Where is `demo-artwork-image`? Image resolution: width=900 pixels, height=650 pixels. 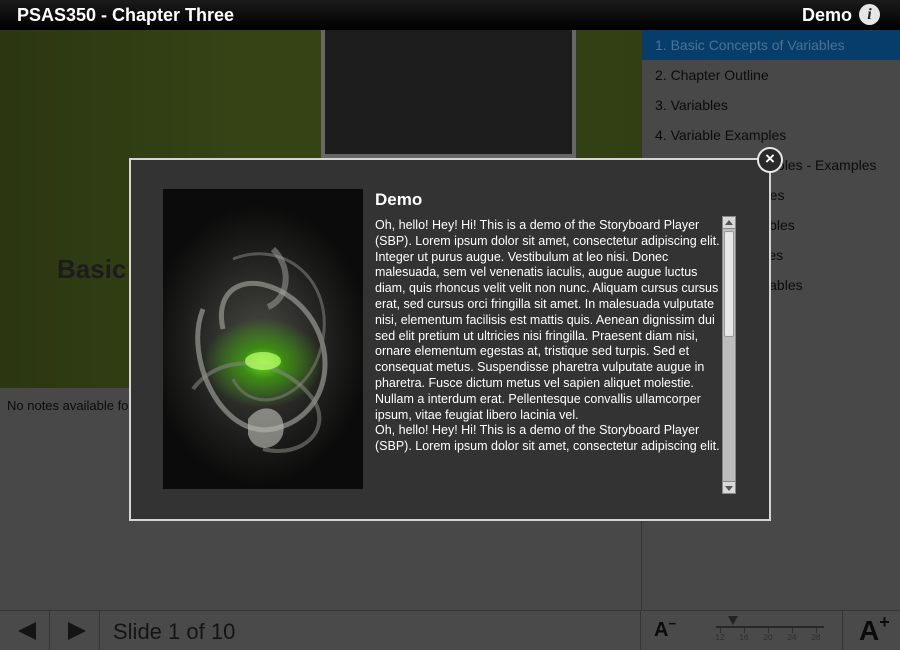 demo-artwork-image is located at coordinates (263, 339).